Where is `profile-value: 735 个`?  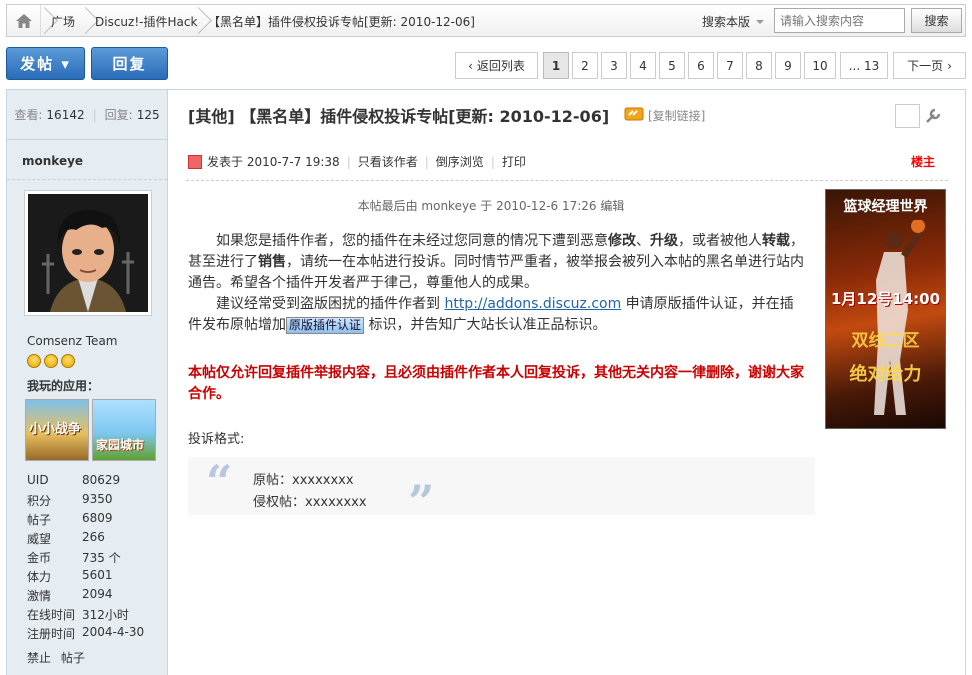 profile-value: 735 个 is located at coordinates (101, 558).